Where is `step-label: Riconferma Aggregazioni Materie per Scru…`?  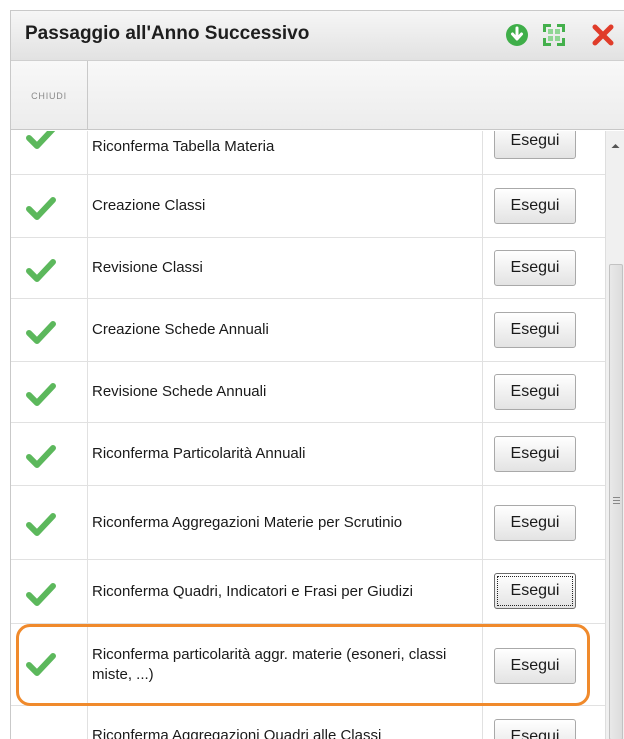
step-label: Riconferma Aggregazioni Materie per Scru… is located at coordinates (247, 522).